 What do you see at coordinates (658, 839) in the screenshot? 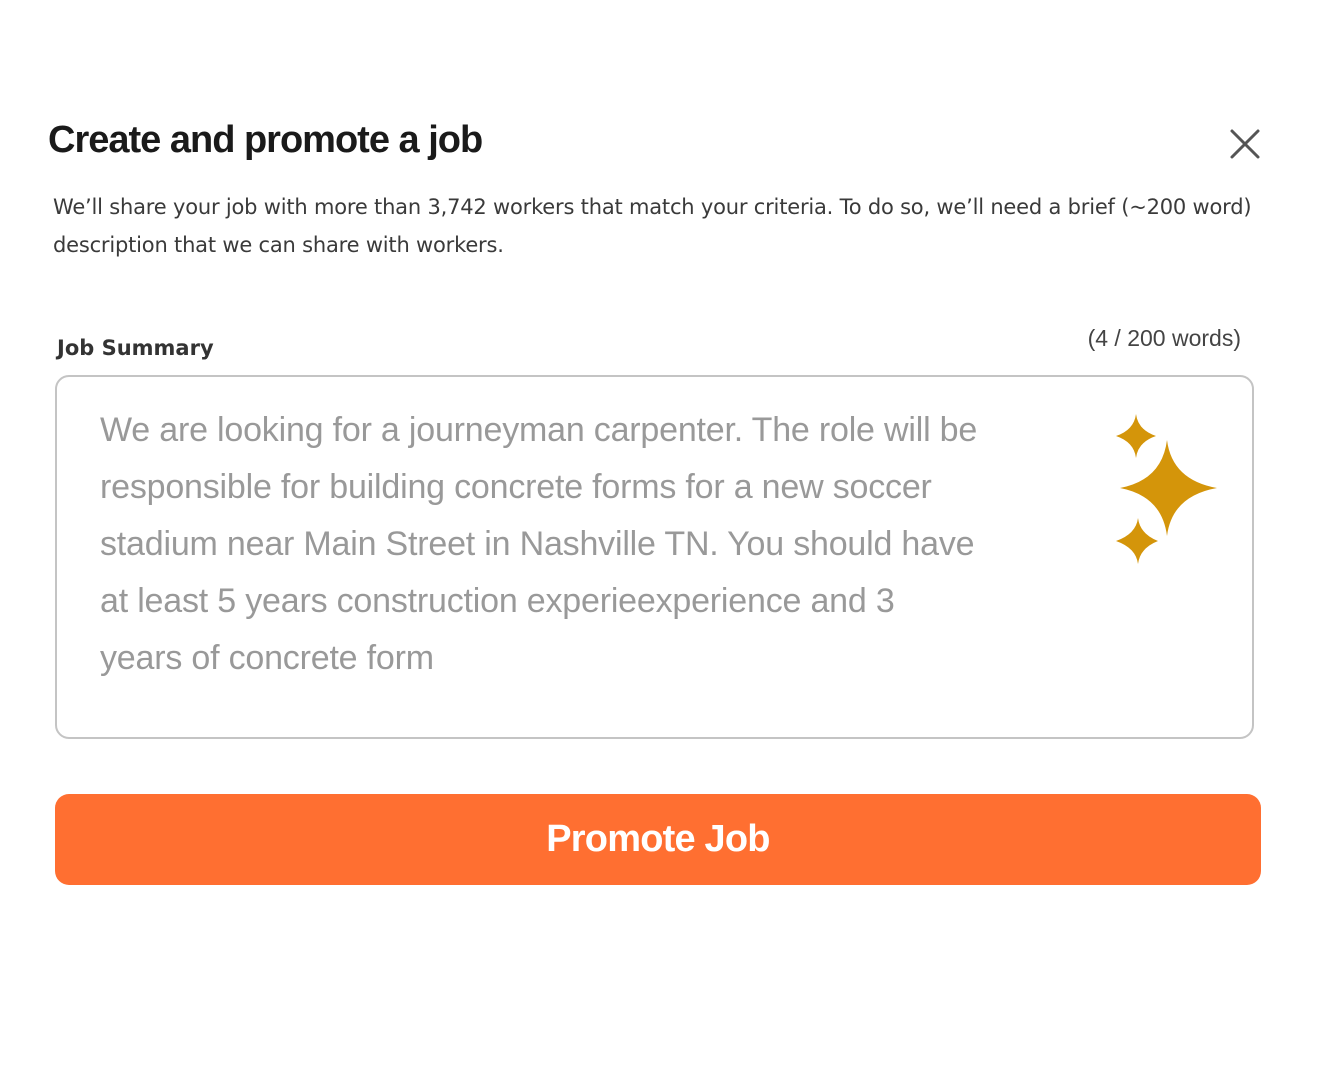
I see `promote-job-button: Promote Job` at bounding box center [658, 839].